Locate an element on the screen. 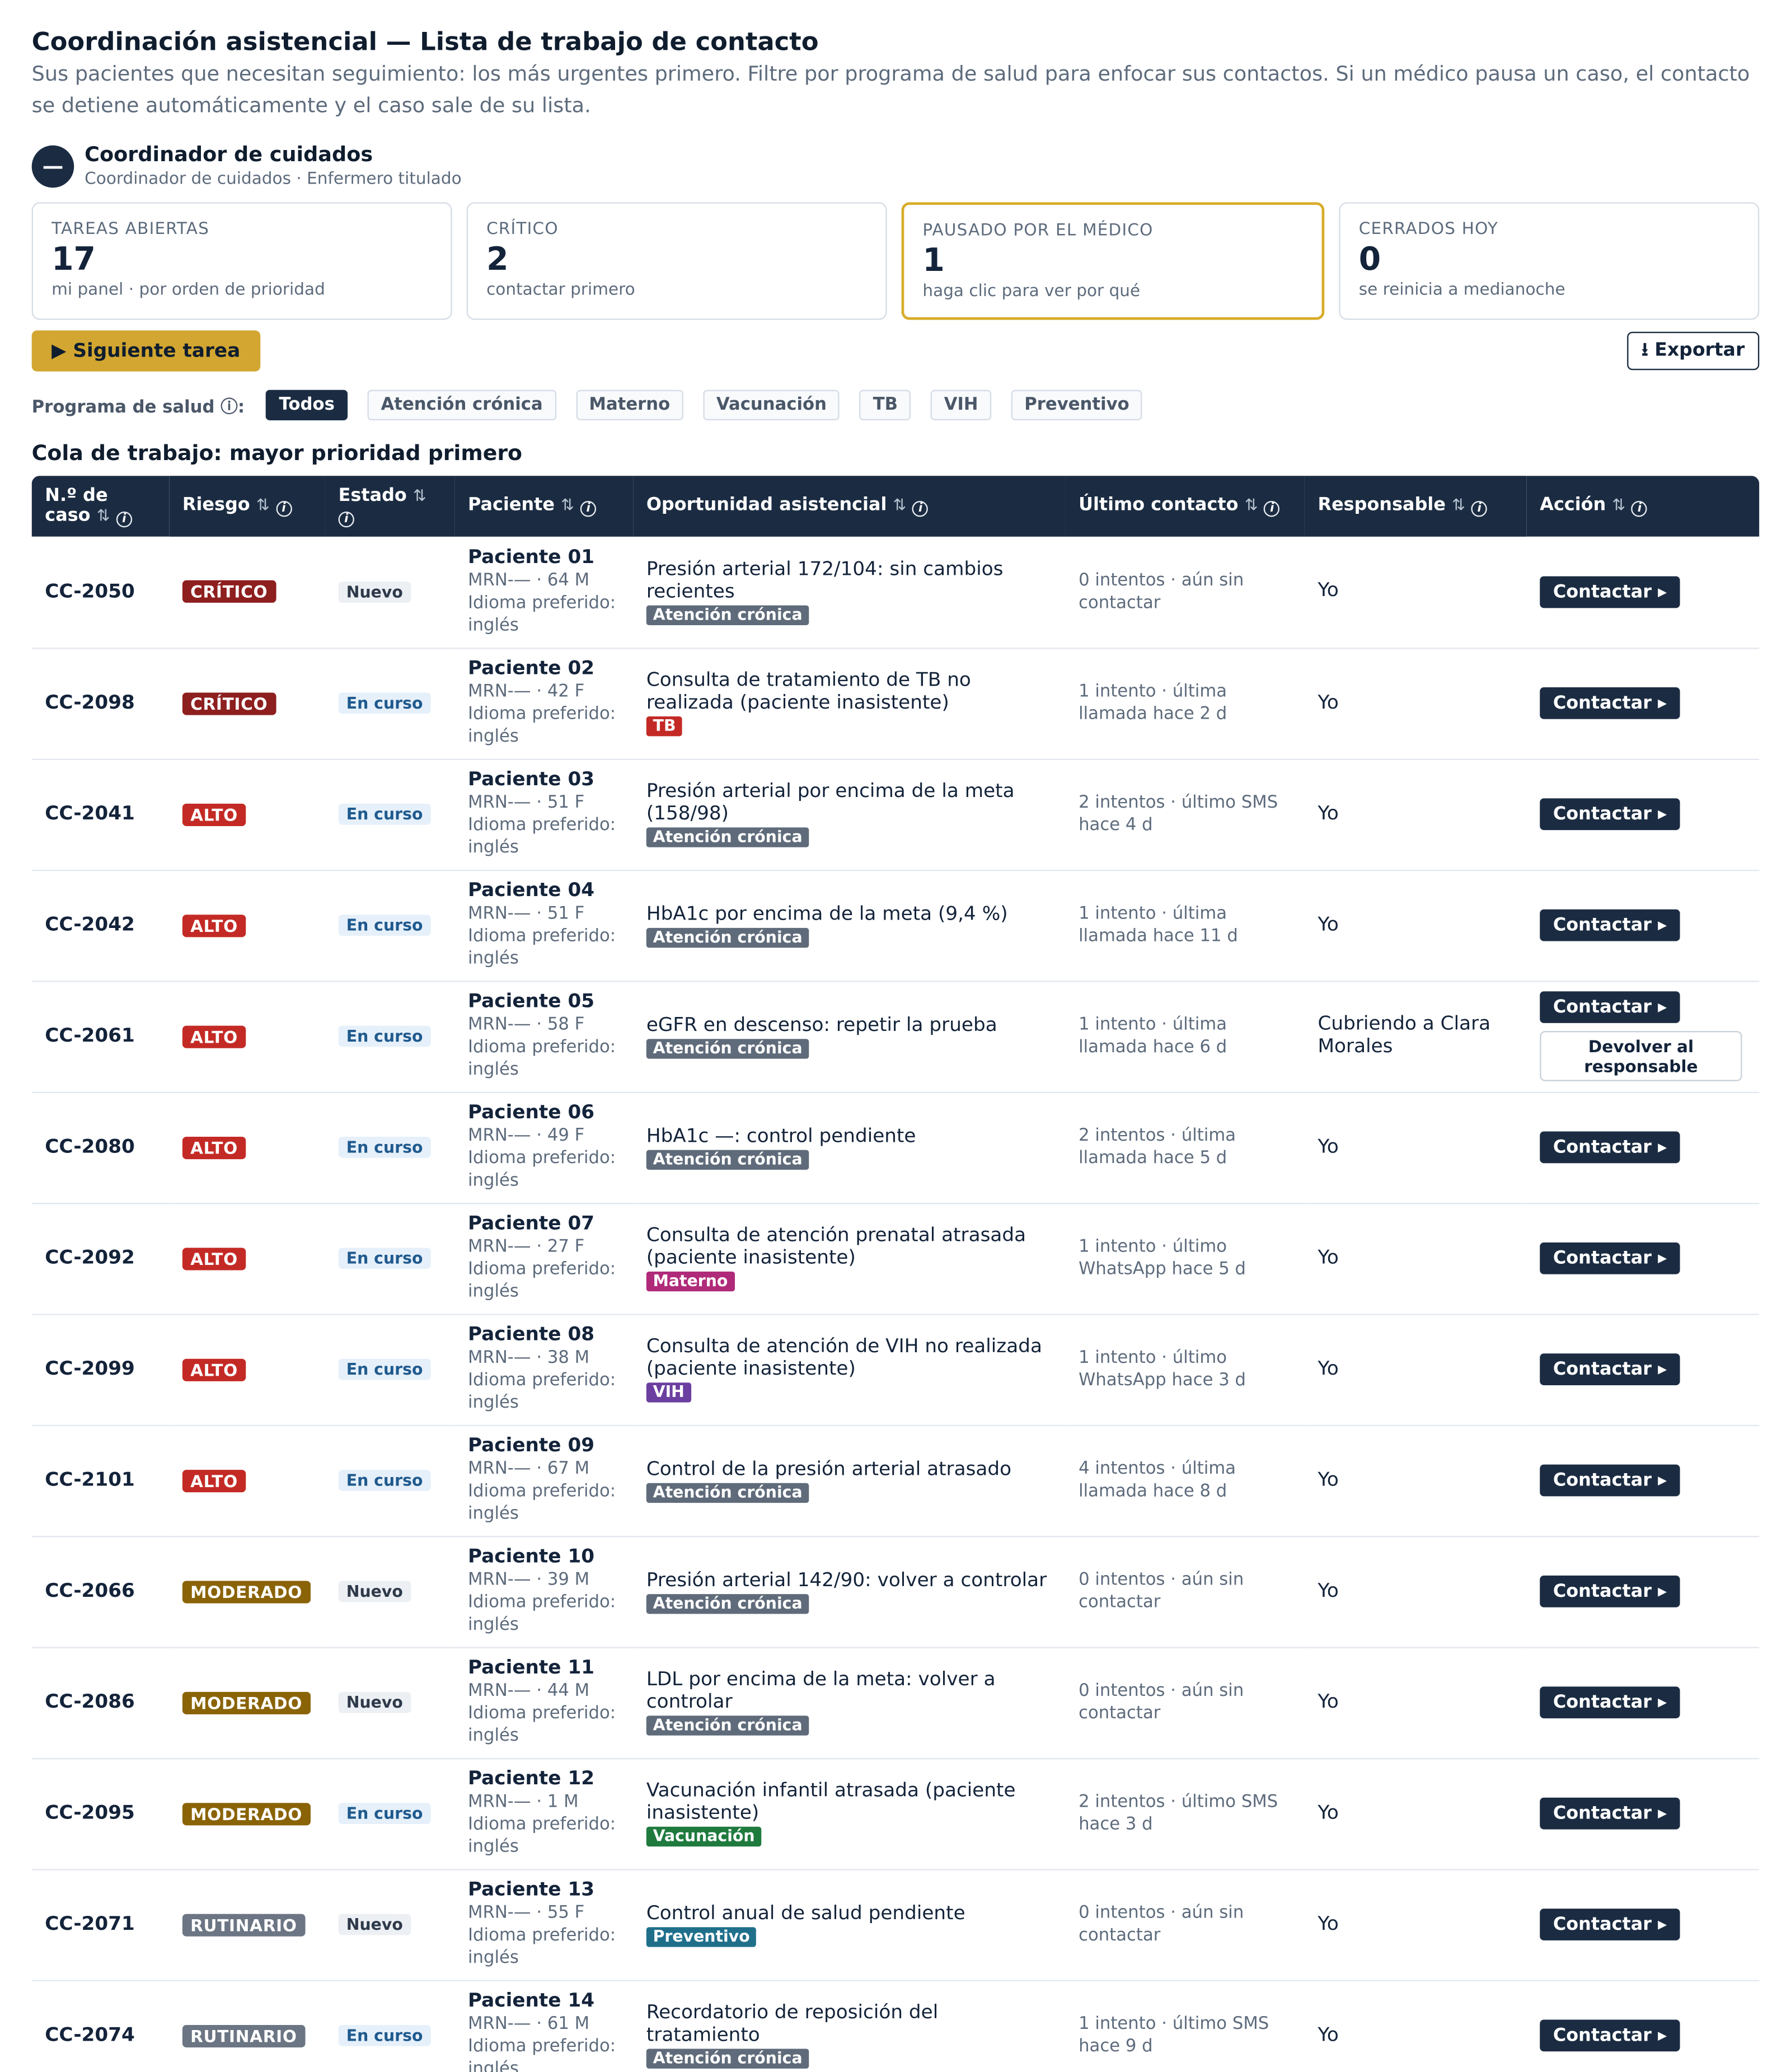 This screenshot has height=2072, width=1791. patient-name: Paciente 12 is located at coordinates (544, 1780).